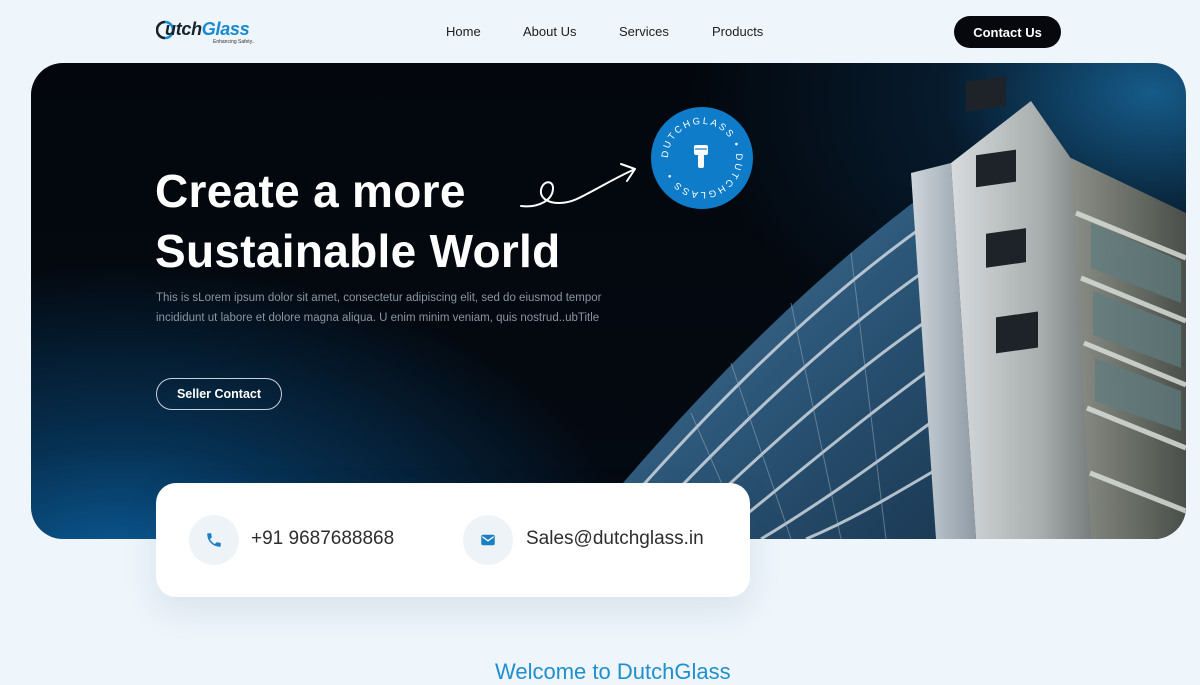  Describe the element at coordinates (453, 540) in the screenshot. I see `contact-card: +91 9687688868 Sales@dutchglass.in` at that location.